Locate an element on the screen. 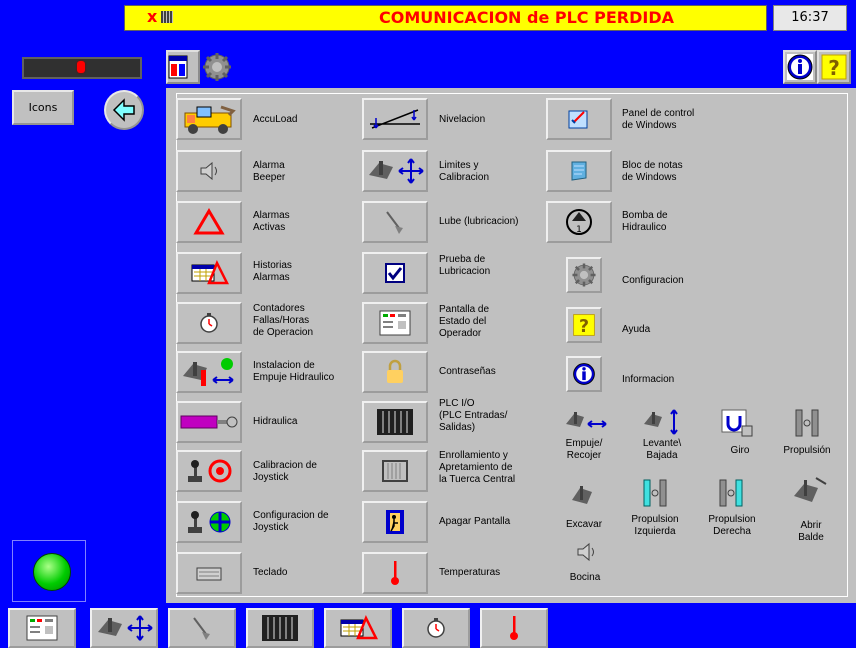 Image resolution: width=856 pixels, height=648 pixels. historias-alarmas-button is located at coordinates (209, 273).